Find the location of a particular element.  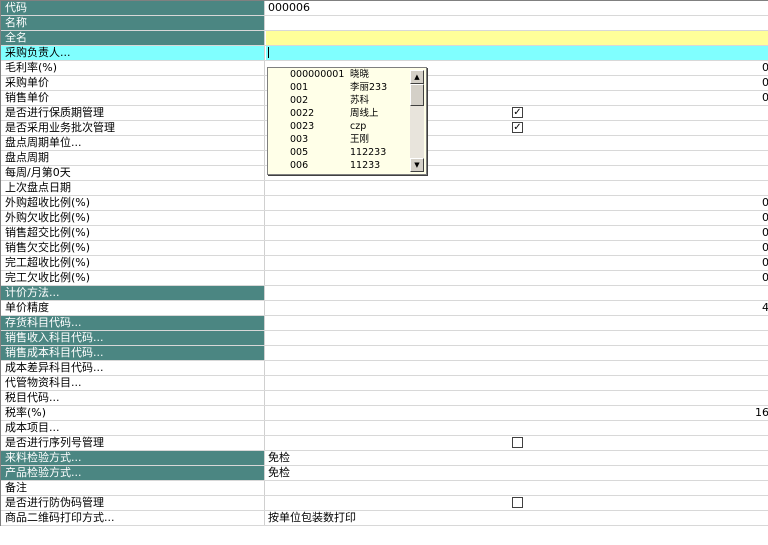

grid-row: 外购欠收比例(%) 0 is located at coordinates (384, 218).